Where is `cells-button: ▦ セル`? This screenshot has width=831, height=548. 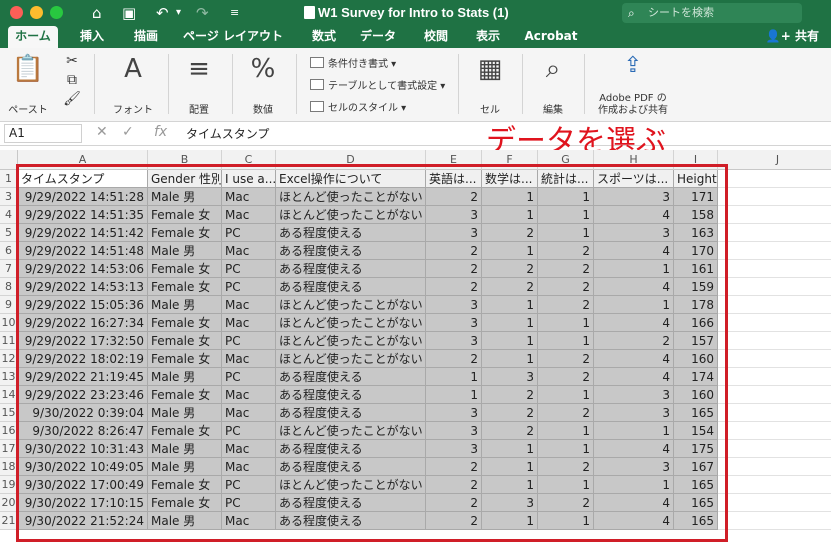 cells-button: ▦ セル is located at coordinates (490, 85).